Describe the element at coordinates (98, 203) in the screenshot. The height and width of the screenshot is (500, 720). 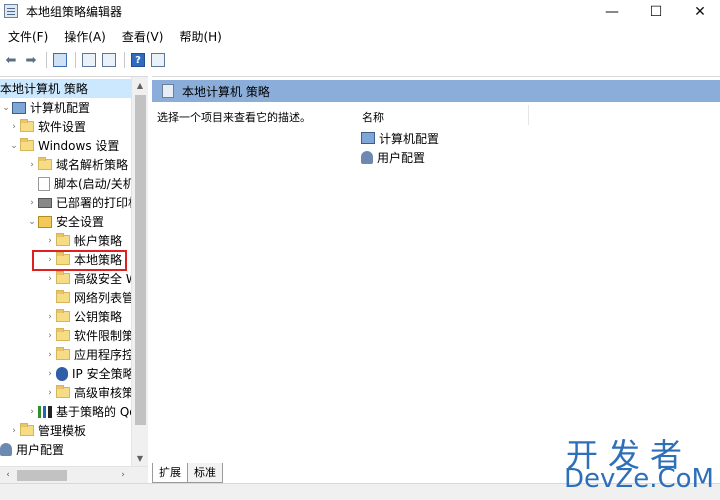
I see `tree-item-label: 已部署的打印机` at that location.